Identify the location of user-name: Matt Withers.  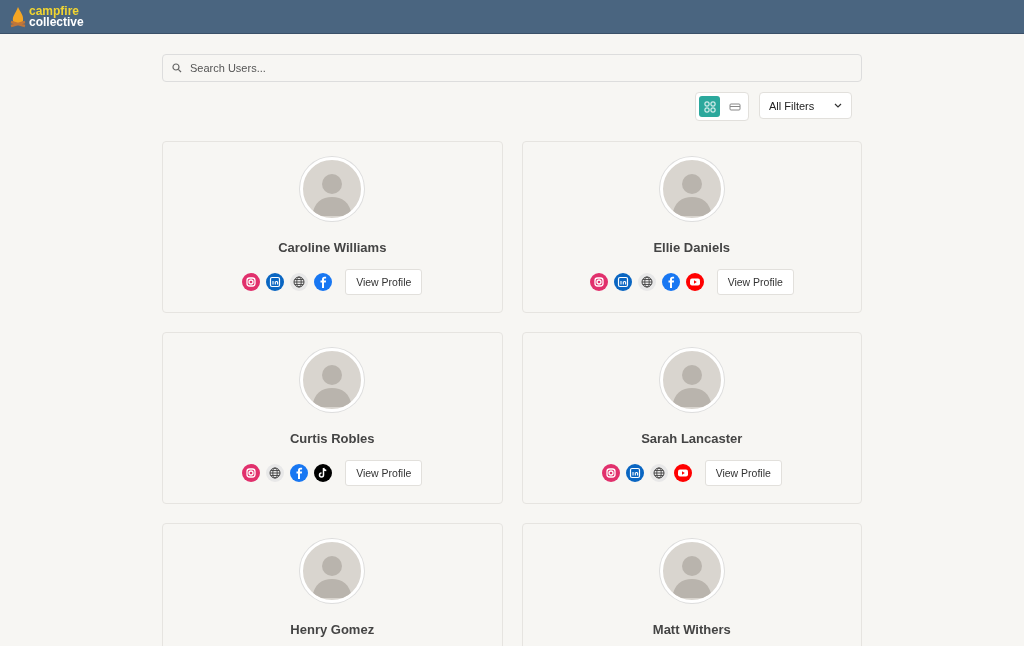
(691, 629).